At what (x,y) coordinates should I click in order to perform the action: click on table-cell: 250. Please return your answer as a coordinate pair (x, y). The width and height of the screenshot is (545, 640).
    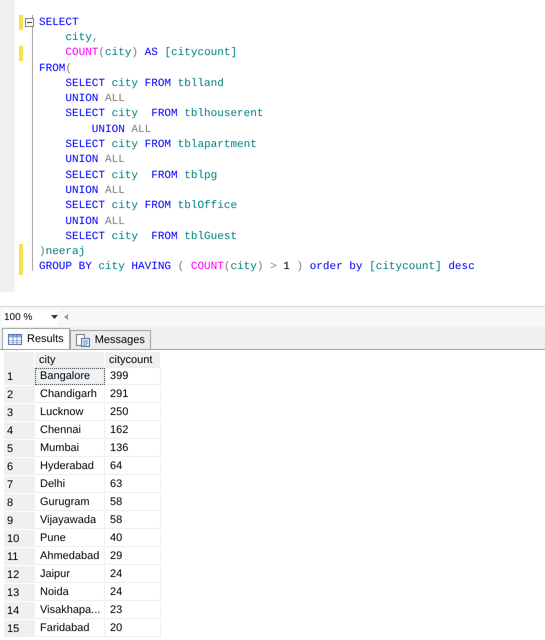
    Looking at the image, I should click on (133, 412).